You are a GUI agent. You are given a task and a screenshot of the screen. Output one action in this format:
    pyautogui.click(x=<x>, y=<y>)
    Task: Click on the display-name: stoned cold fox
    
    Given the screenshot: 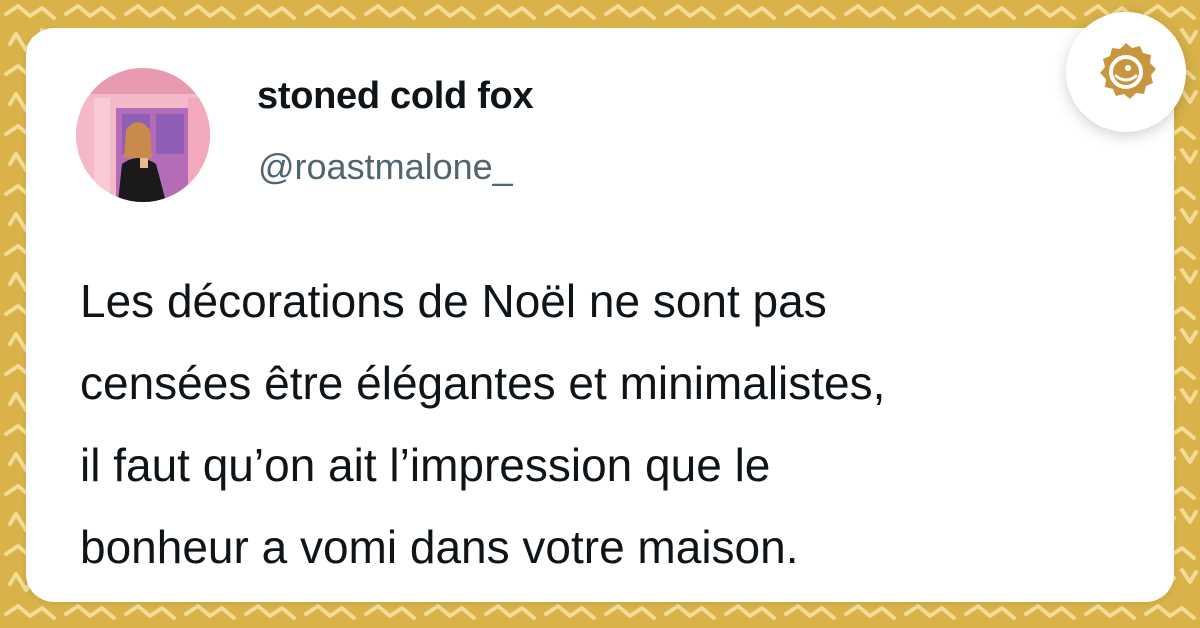 What is the action you would take?
    pyautogui.click(x=395, y=96)
    